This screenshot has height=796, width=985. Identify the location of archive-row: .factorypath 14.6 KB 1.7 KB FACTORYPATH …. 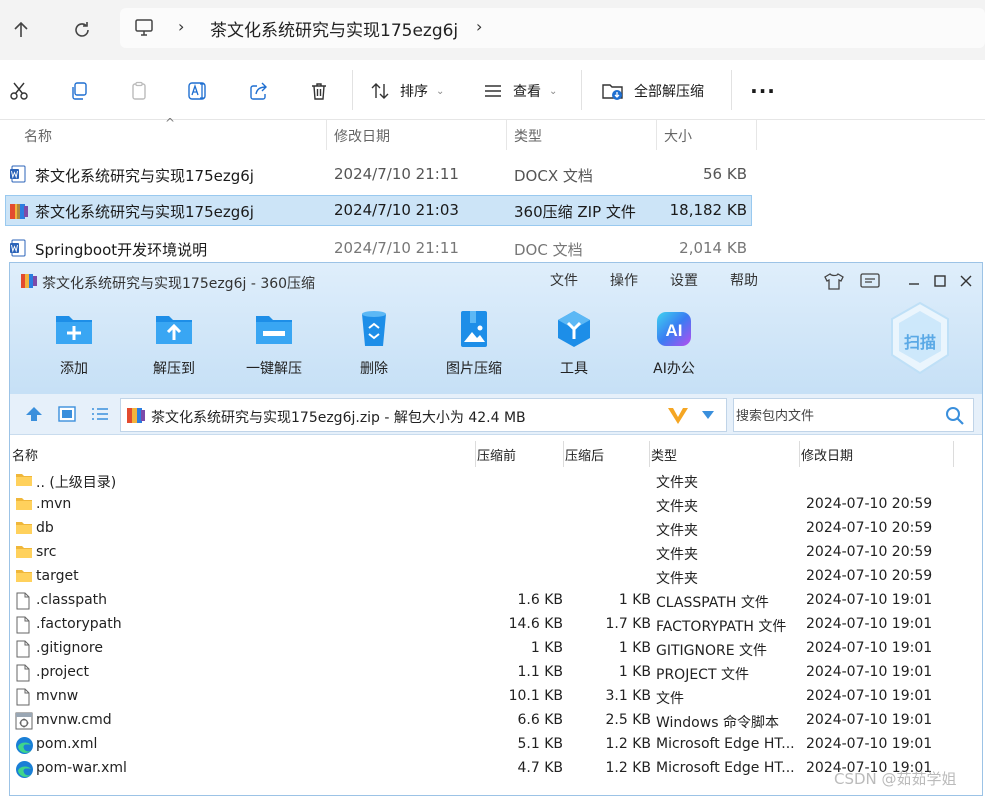
(496, 625).